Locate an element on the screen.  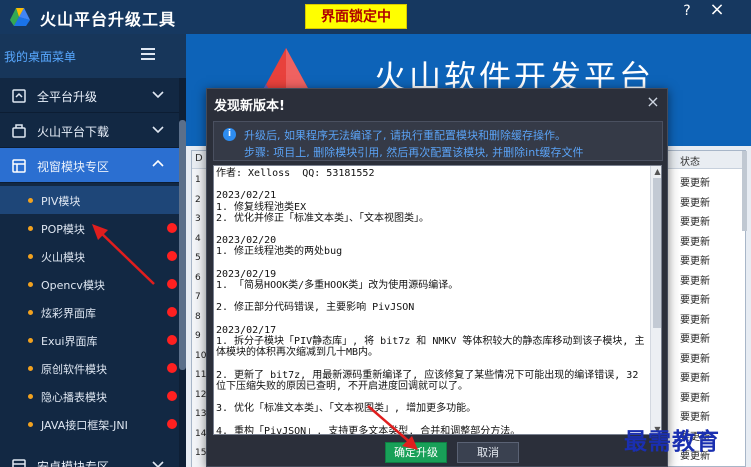
watermark: 最需教育 is located at coordinates (672, 441).